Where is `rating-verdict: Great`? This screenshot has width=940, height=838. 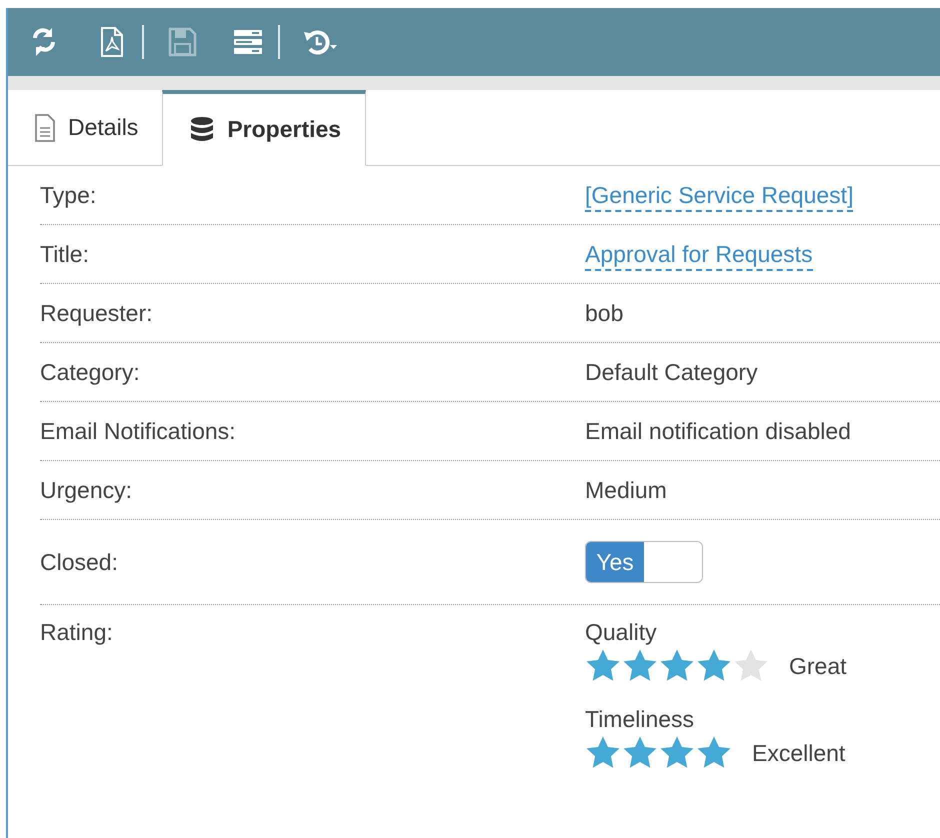
rating-verdict: Great is located at coordinates (818, 666).